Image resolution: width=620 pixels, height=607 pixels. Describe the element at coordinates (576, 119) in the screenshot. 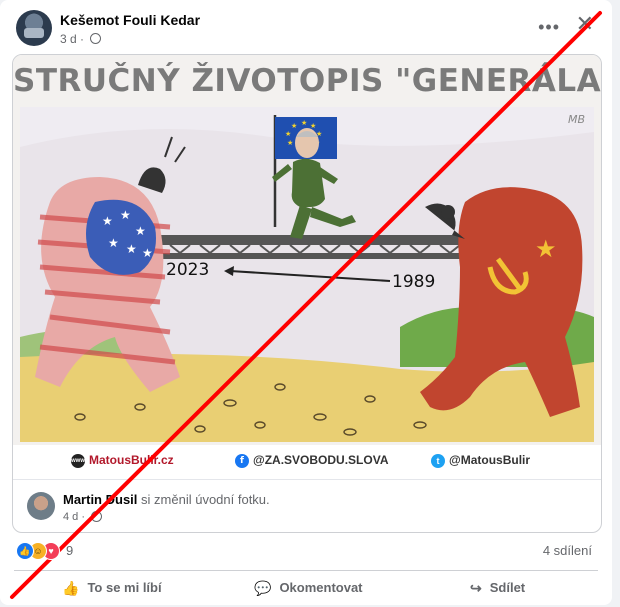

I see `artist-signature: MB` at that location.